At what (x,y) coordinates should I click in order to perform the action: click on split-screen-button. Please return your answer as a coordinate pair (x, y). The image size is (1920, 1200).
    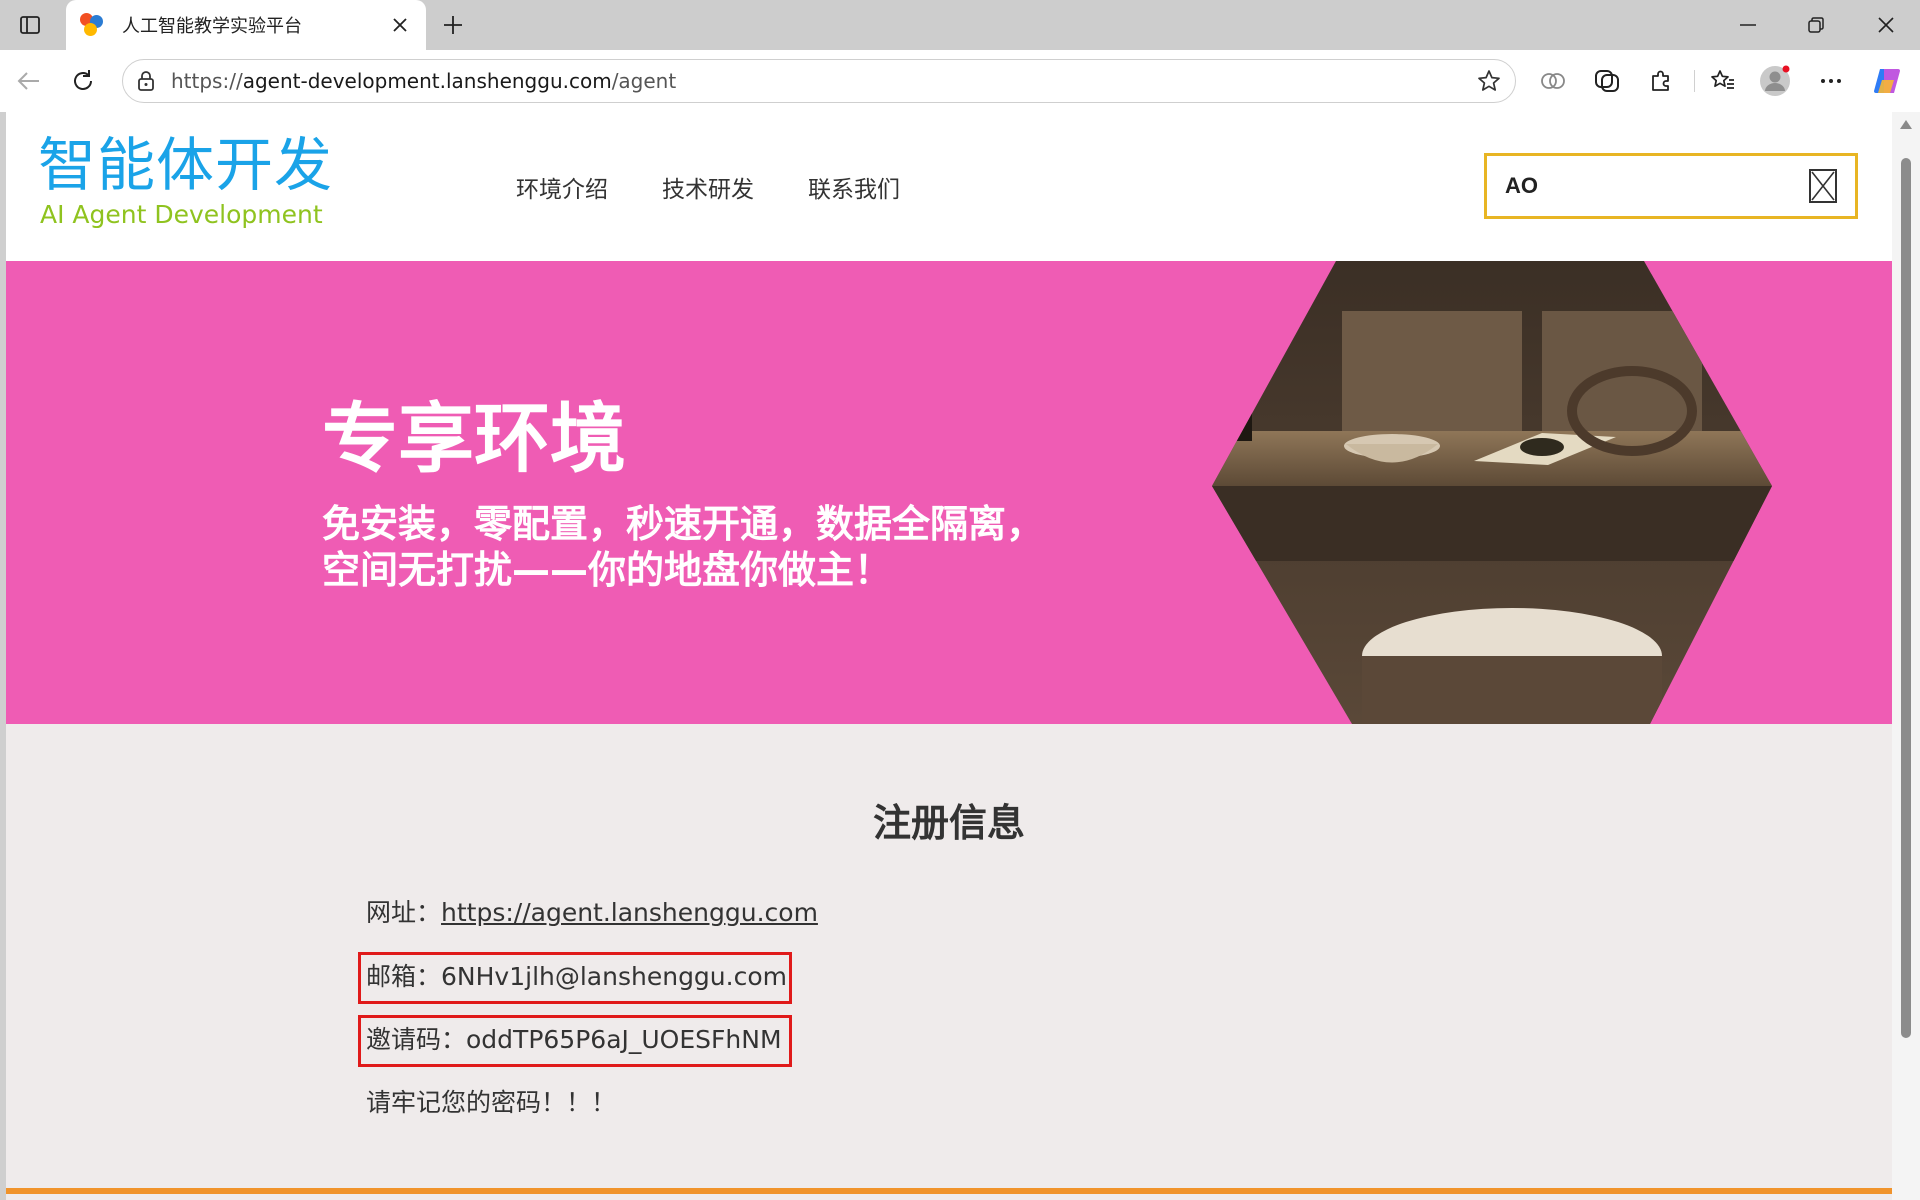
    Looking at the image, I should click on (1607, 81).